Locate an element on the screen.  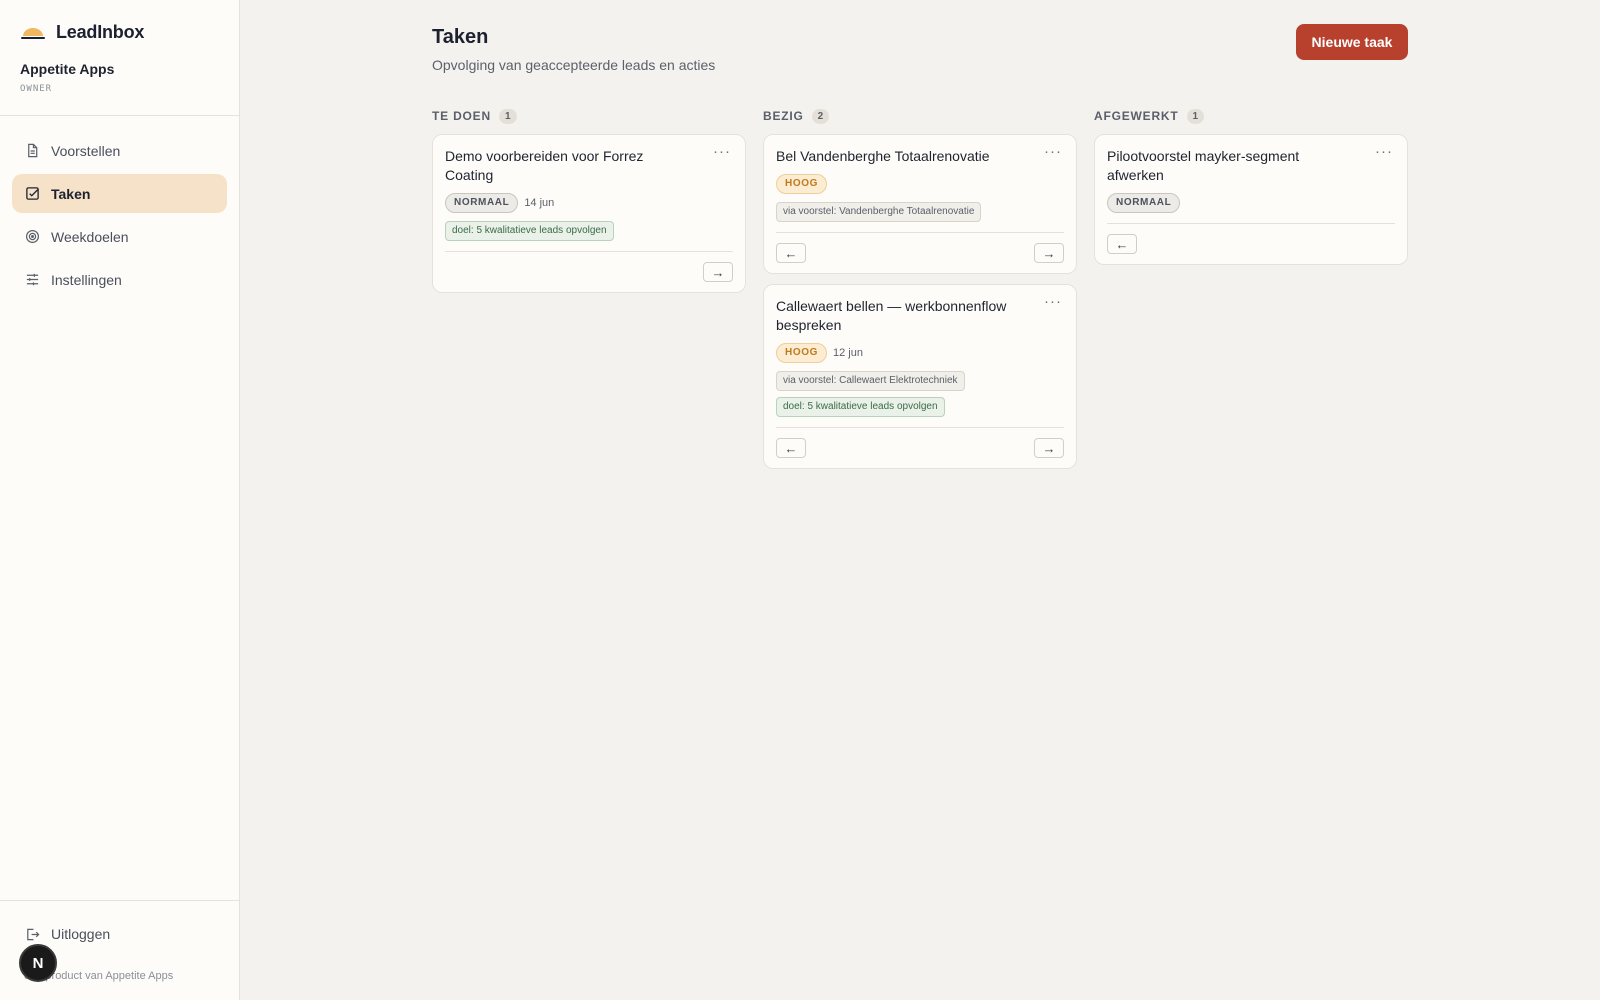
logout-icon is located at coordinates (32, 934).